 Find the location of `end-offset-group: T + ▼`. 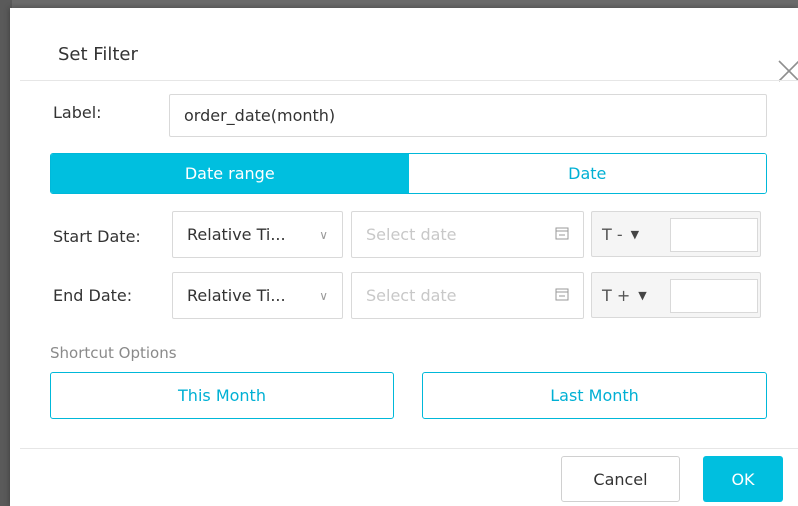

end-offset-group: T + ▼ is located at coordinates (676, 295).